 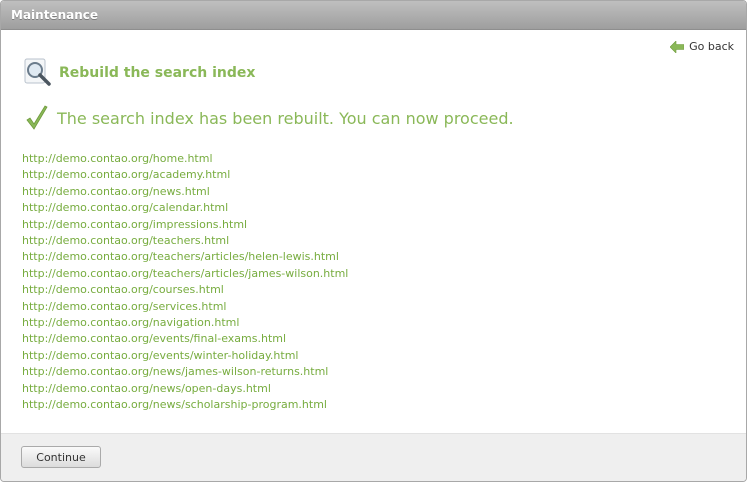 I want to click on url-item: http://demo.contao.org/news.html, so click(x=116, y=191).